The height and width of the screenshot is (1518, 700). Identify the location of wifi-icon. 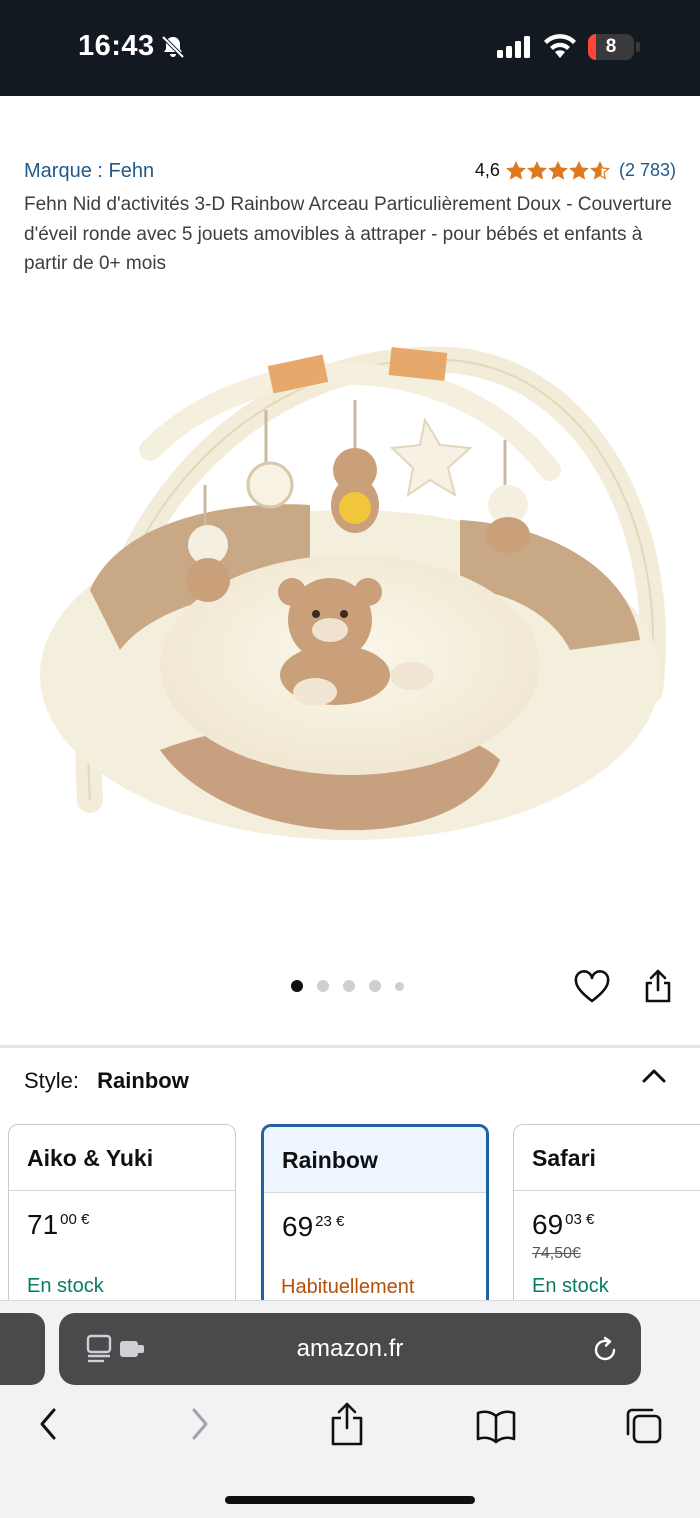
(560, 46).